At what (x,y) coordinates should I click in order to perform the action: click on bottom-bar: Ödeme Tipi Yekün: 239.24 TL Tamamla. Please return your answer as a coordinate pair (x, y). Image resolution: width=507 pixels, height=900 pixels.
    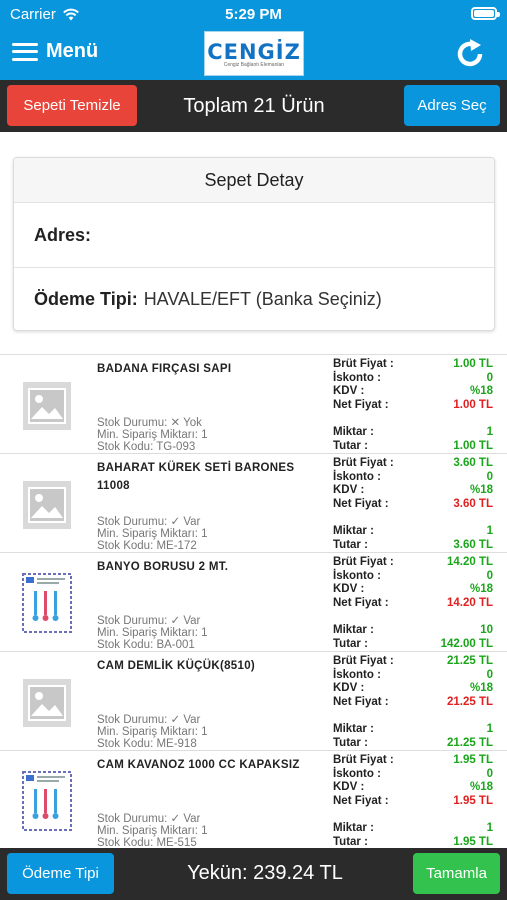
    Looking at the image, I should click on (253, 874).